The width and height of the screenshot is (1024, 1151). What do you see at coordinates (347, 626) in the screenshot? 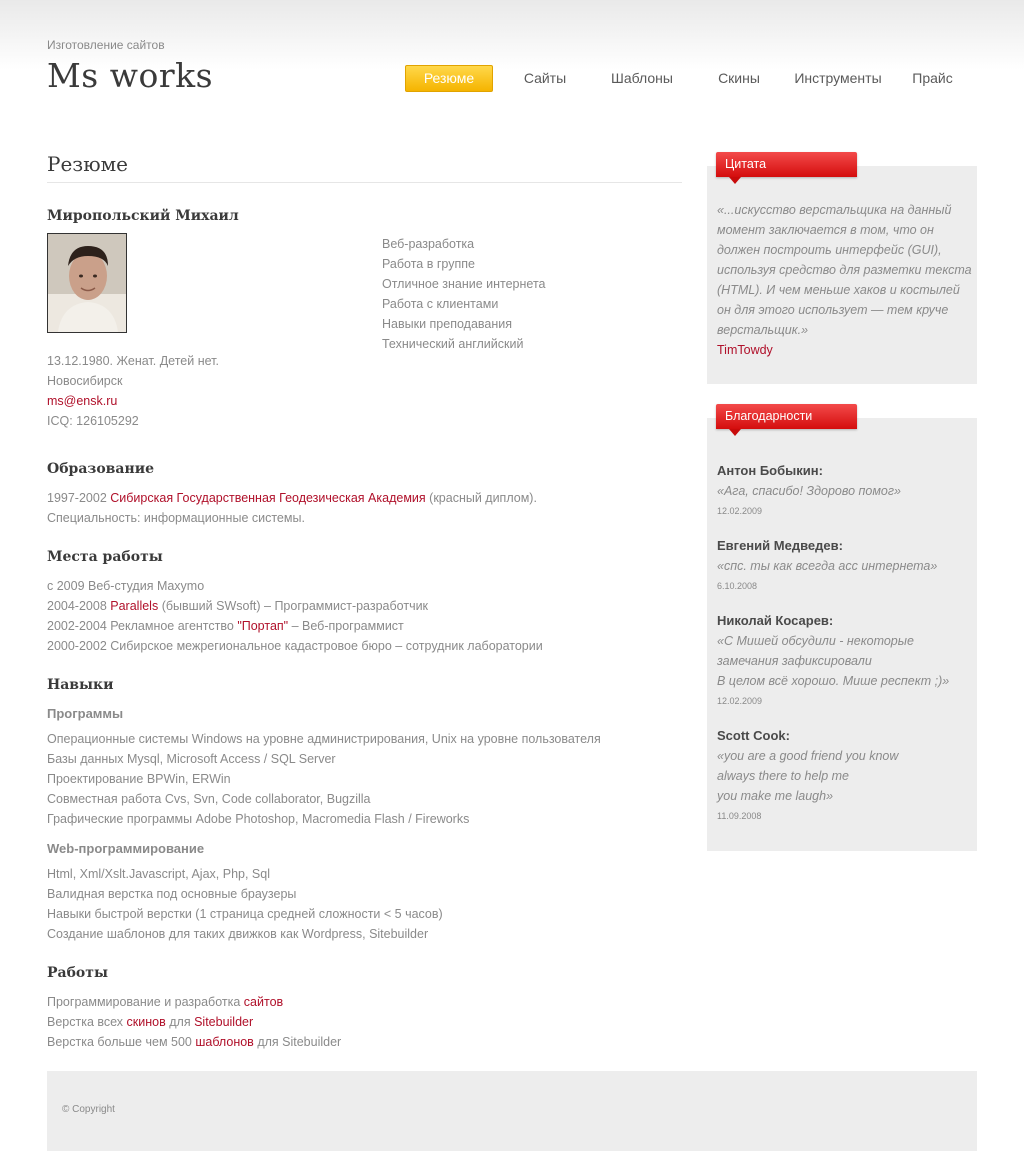
I see `work-description: – Веб-программист` at bounding box center [347, 626].